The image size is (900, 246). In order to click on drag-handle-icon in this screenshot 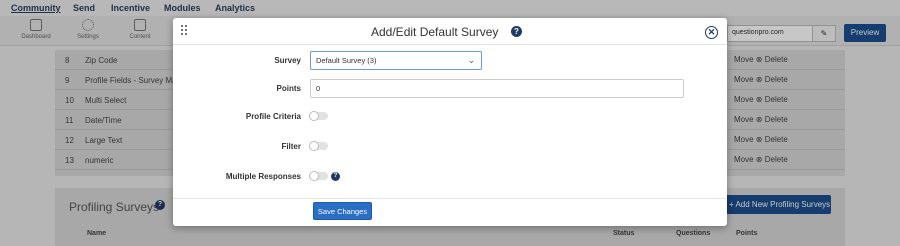, I will do `click(185, 31)`.